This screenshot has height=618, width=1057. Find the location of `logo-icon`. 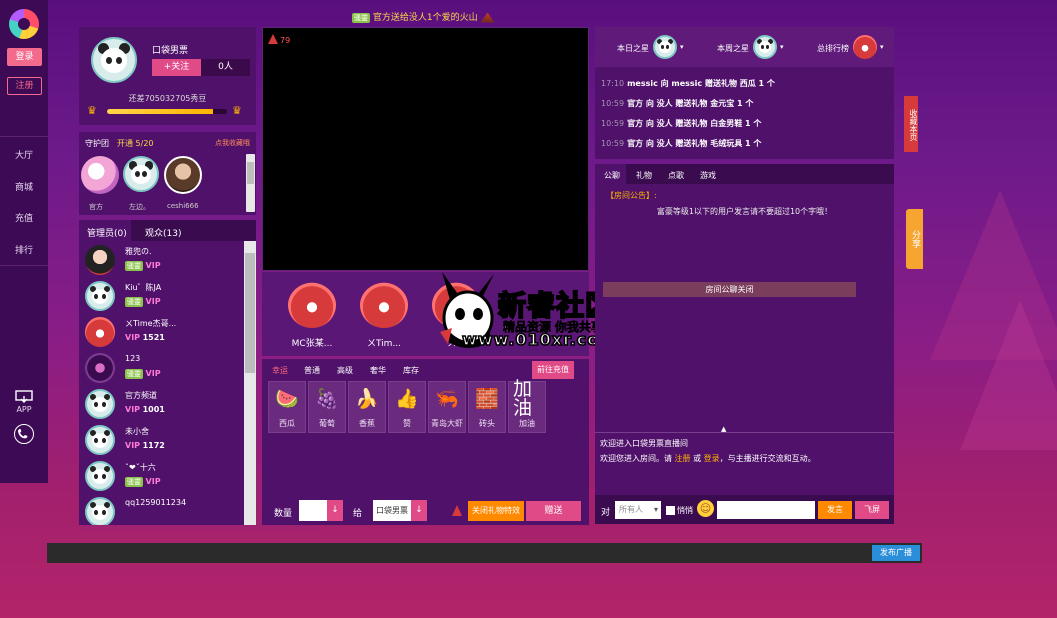

logo-icon is located at coordinates (24, 24).